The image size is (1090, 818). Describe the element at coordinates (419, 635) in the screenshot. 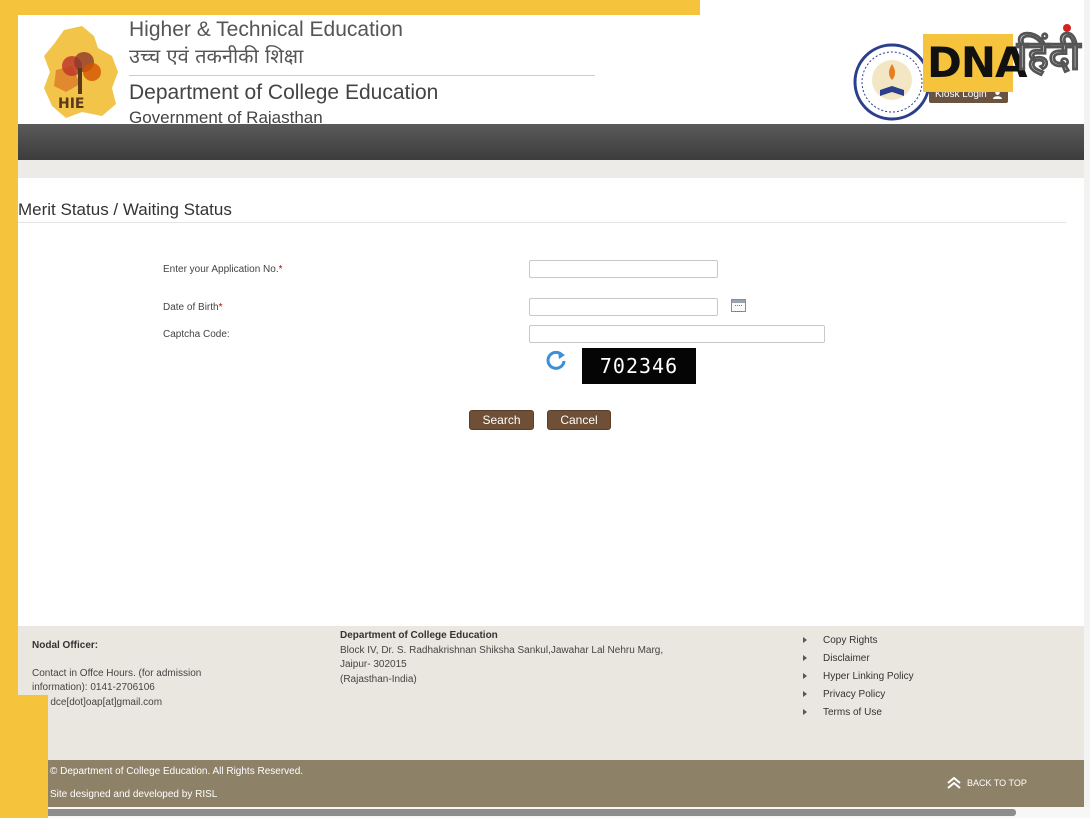

I see `address-title: Department of College Education` at that location.